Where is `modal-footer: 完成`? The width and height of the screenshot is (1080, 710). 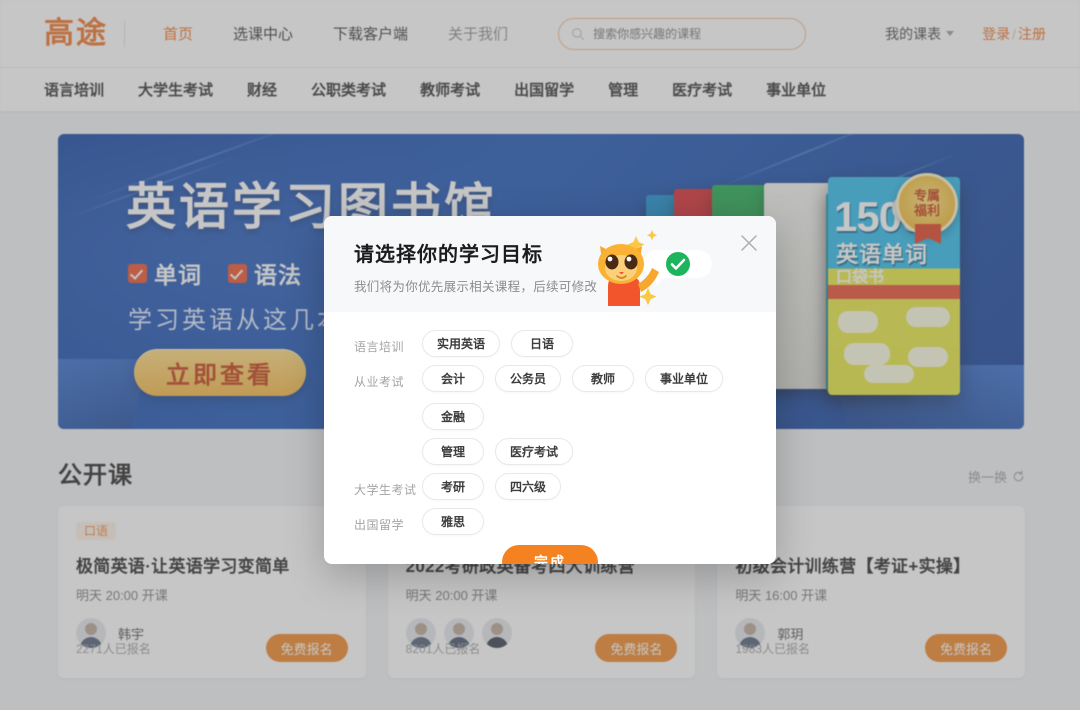
modal-footer: 完成 is located at coordinates (550, 554).